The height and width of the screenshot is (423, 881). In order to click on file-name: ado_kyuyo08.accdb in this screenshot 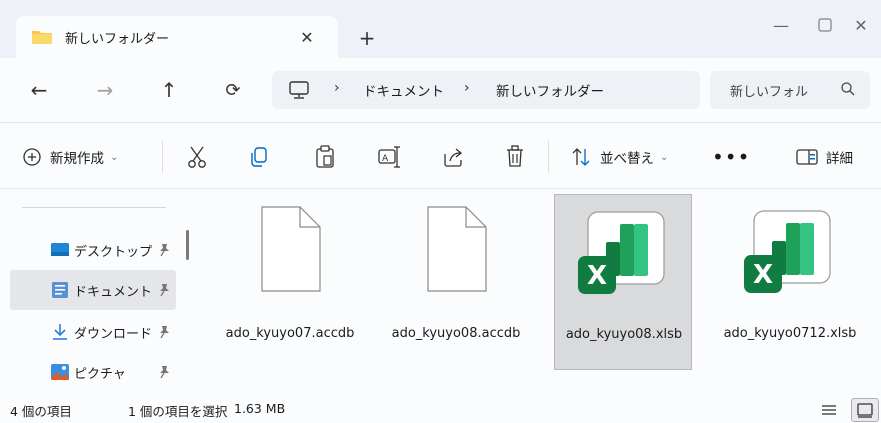, I will do `click(456, 333)`.